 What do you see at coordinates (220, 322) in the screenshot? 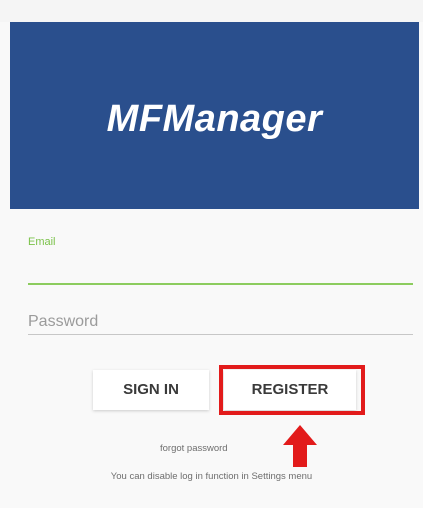
I see `password-input` at bounding box center [220, 322].